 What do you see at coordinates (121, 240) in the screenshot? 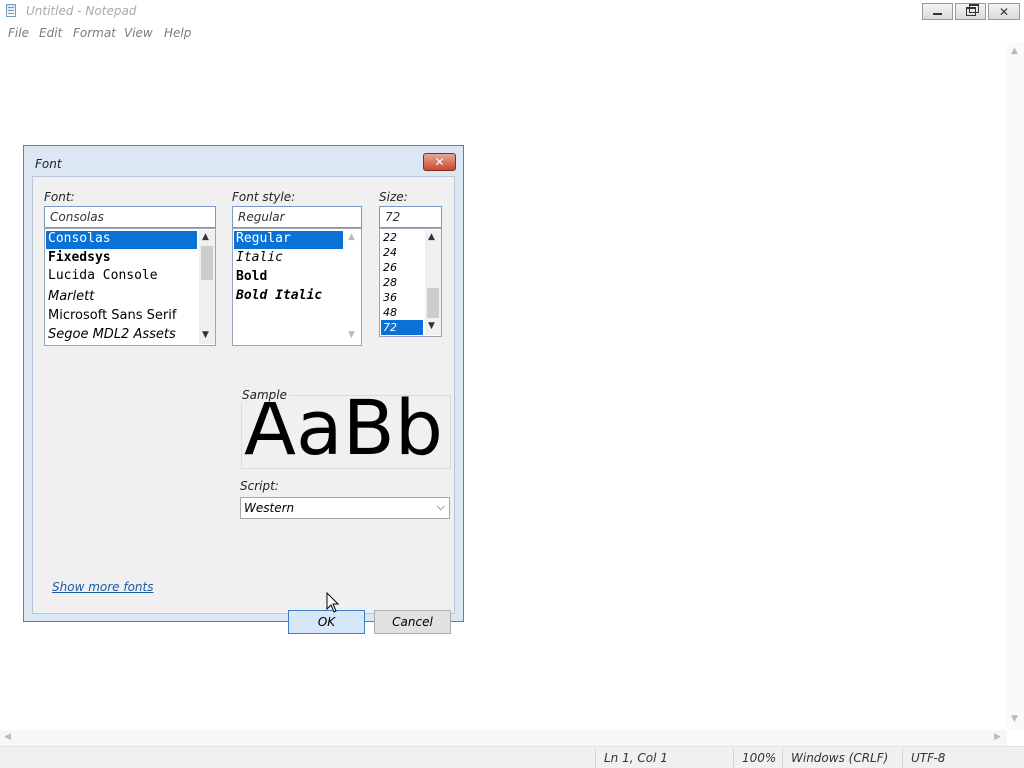
I see `font-list-item: Consolas` at bounding box center [121, 240].